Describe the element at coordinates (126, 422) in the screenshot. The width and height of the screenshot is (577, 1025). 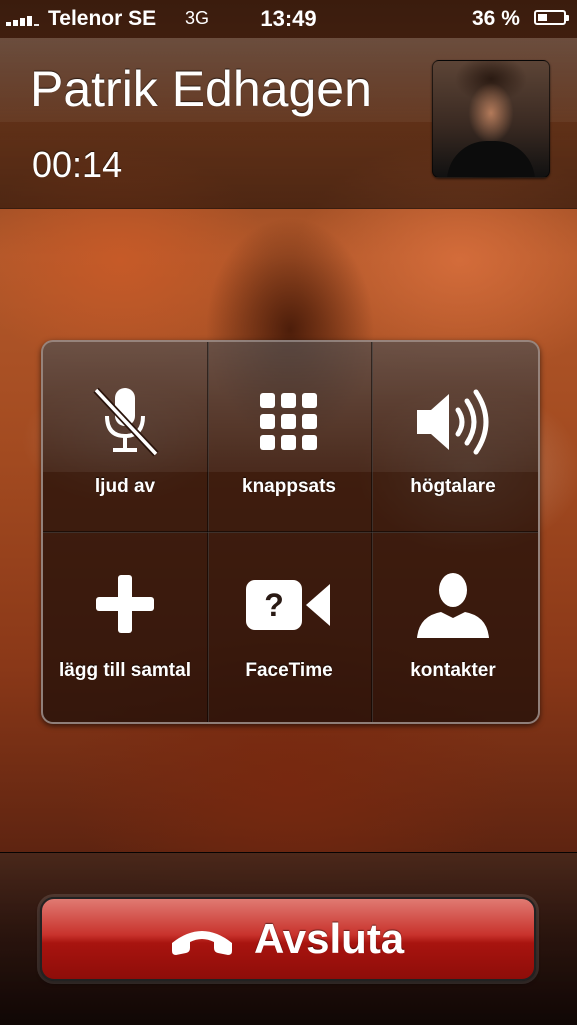
I see `mute-microphone-icon` at that location.